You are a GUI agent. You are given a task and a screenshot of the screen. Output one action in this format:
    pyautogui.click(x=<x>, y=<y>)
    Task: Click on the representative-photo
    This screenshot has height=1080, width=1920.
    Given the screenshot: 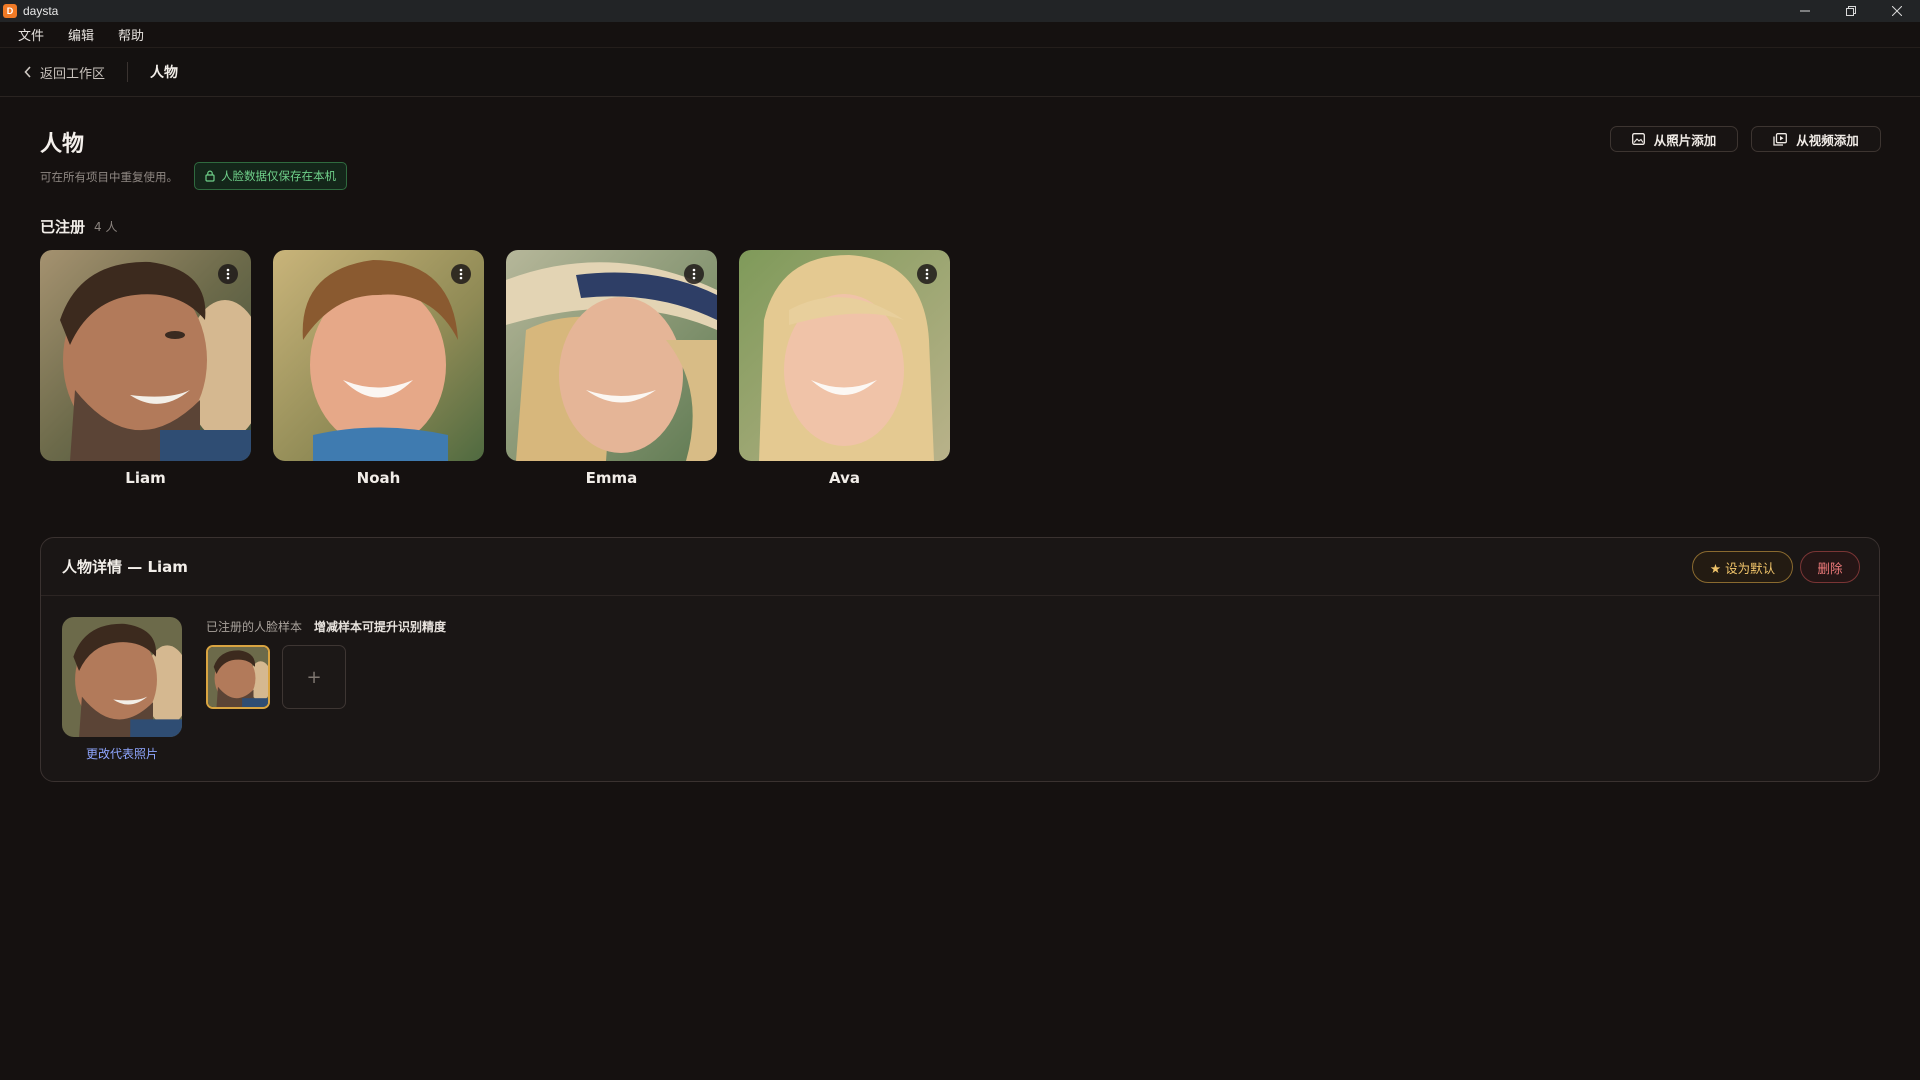 What is the action you would take?
    pyautogui.click(x=122, y=677)
    